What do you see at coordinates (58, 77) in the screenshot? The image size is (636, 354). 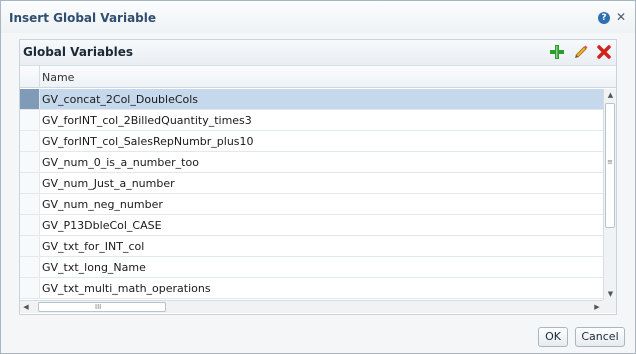 I see `column-header-name: Name` at bounding box center [58, 77].